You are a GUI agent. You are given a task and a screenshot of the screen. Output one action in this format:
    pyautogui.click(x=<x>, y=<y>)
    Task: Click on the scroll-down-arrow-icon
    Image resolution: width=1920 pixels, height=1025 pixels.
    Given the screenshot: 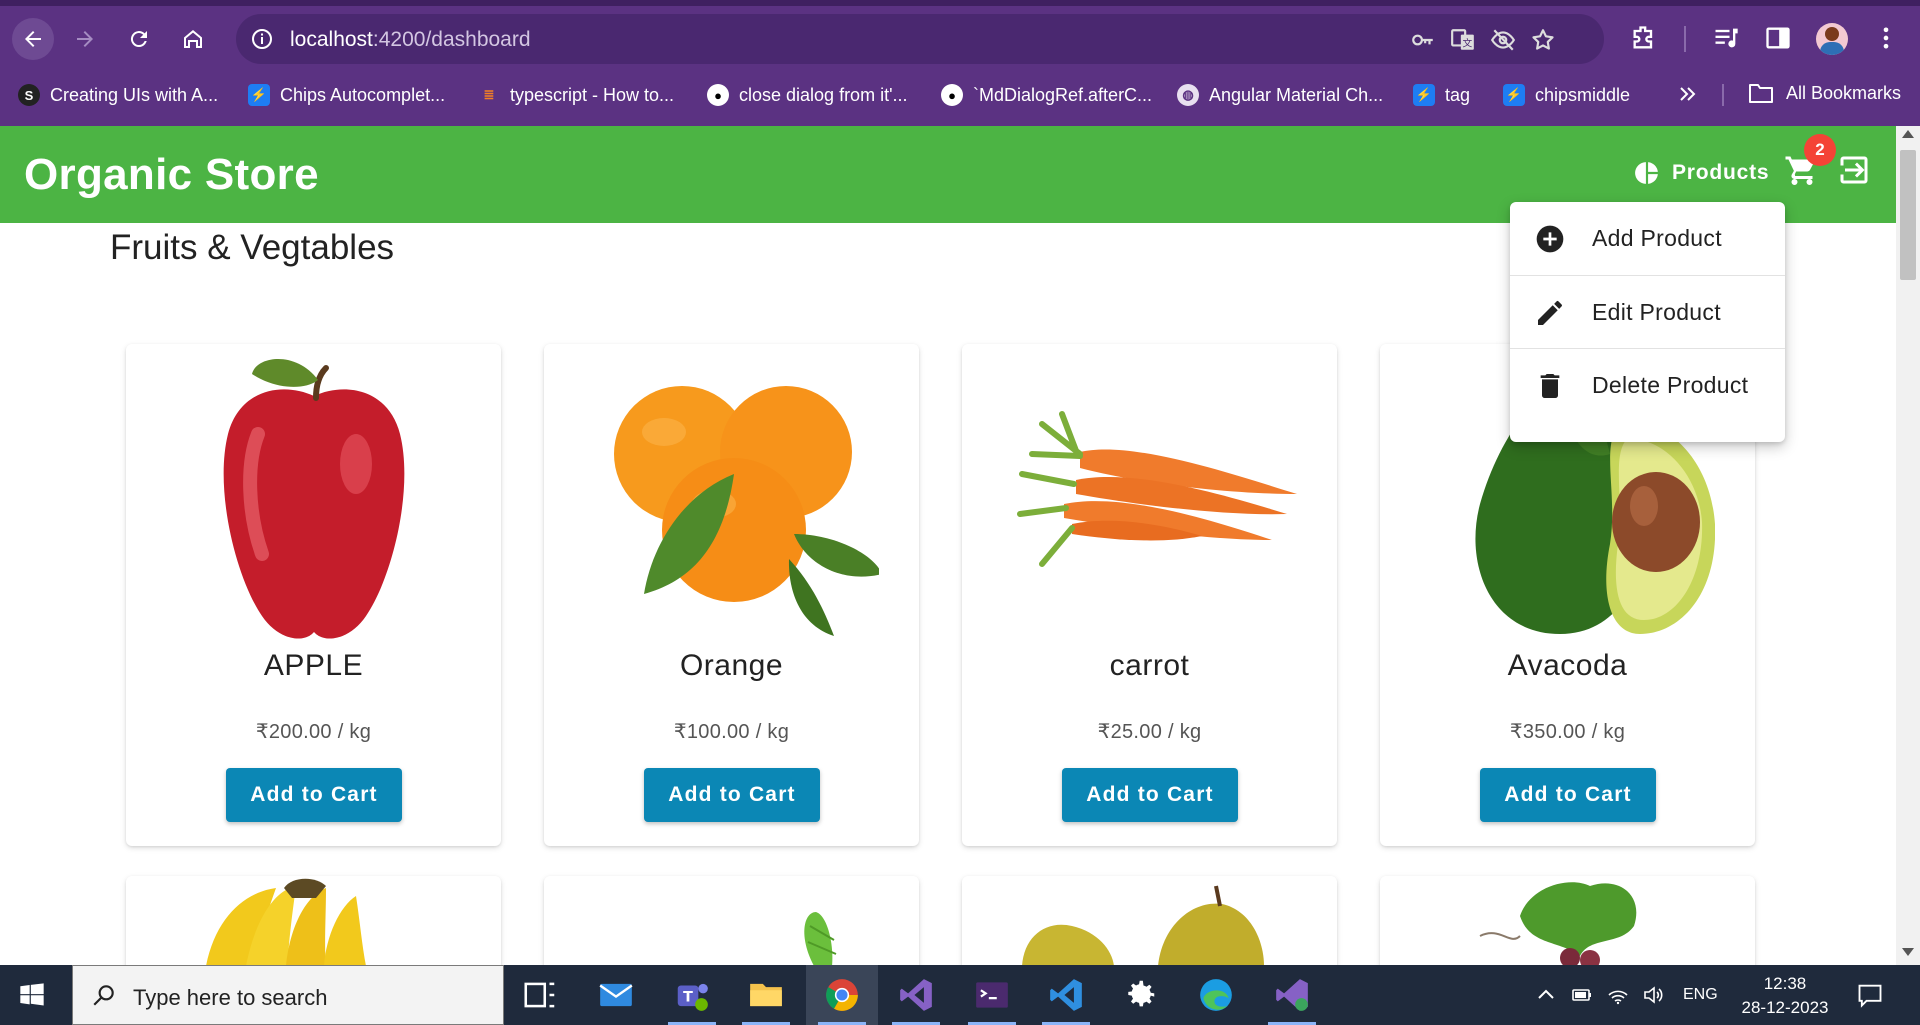 What is the action you would take?
    pyautogui.click(x=1908, y=952)
    